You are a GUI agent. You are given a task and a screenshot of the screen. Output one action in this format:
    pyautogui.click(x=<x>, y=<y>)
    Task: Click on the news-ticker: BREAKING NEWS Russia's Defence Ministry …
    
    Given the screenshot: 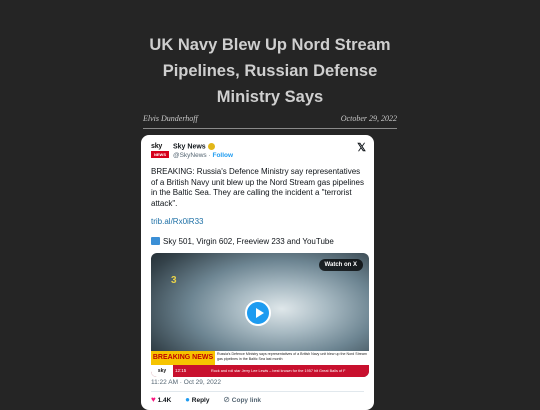 What is the action you would take?
    pyautogui.click(x=260, y=364)
    